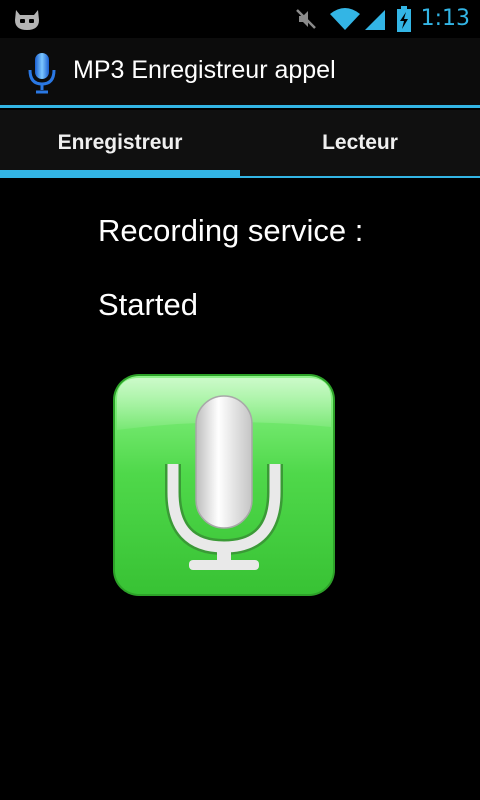 Image resolution: width=480 pixels, height=800 pixels. Describe the element at coordinates (148, 304) in the screenshot. I see `recording-service-status: Started` at that location.